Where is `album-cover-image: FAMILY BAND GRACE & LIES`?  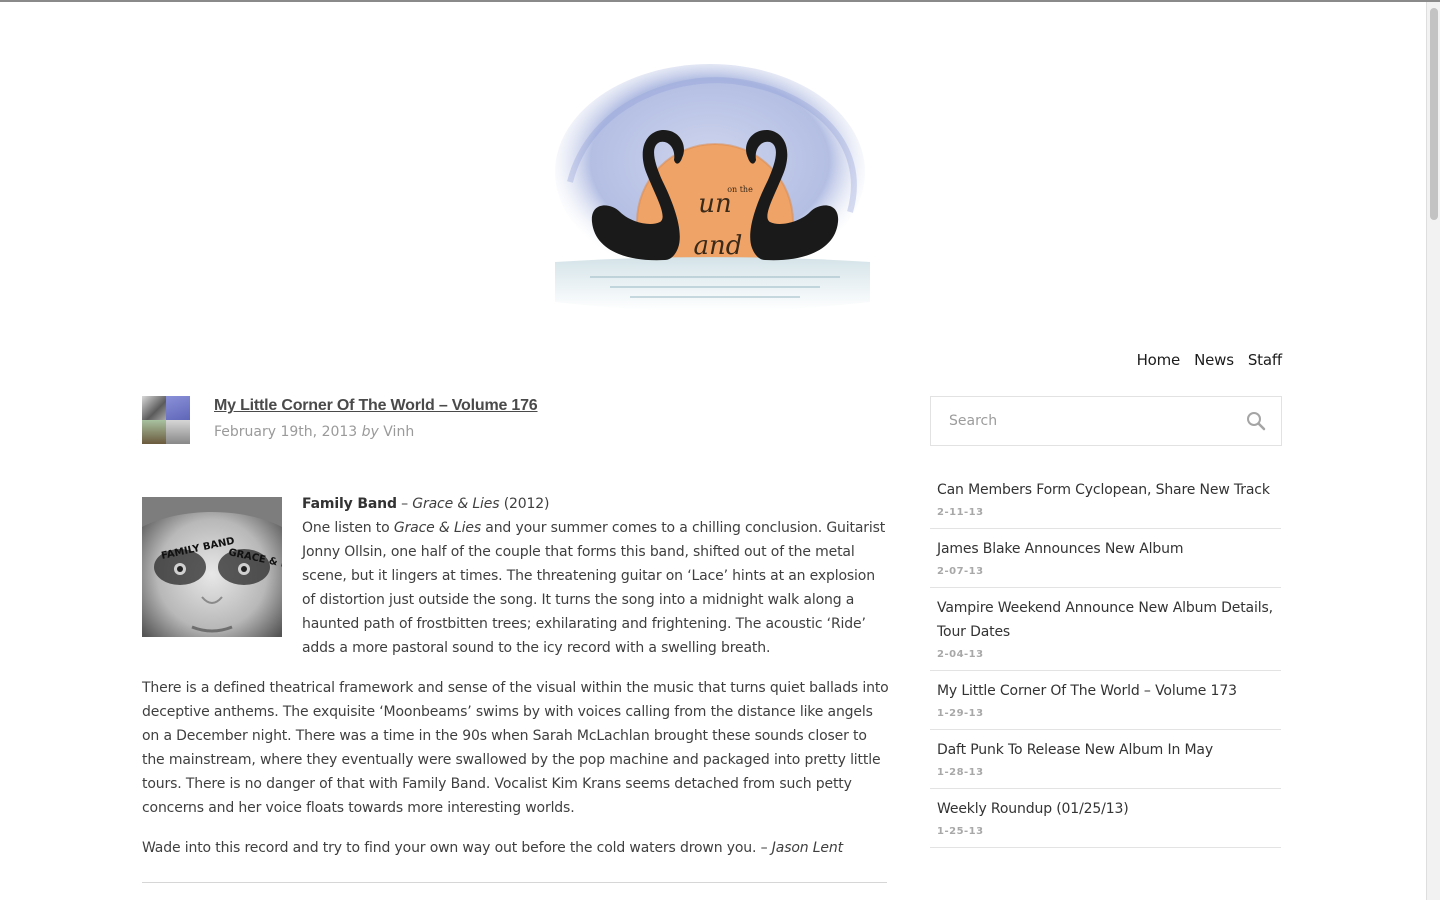
album-cover-image: FAMILY BAND GRACE & LIES is located at coordinates (212, 567).